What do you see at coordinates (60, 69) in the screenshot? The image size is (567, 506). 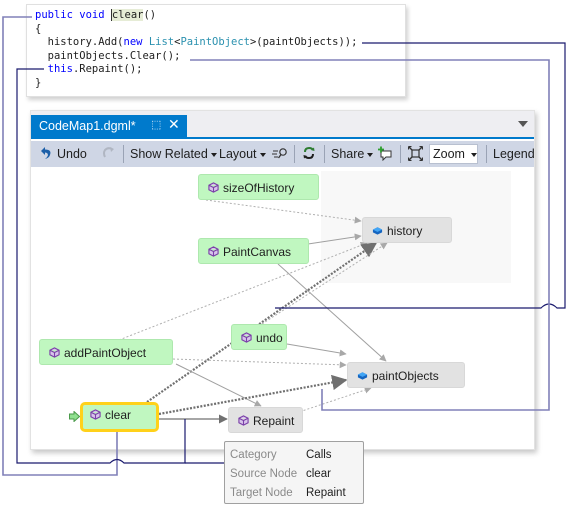 I see `code-token: this` at bounding box center [60, 69].